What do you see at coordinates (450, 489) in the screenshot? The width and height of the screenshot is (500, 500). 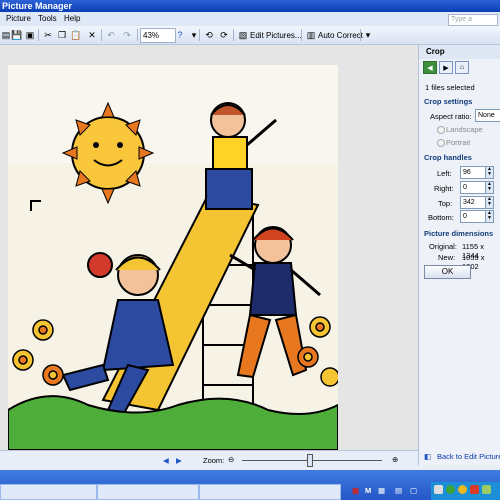 I see `tray-status-icon` at bounding box center [450, 489].